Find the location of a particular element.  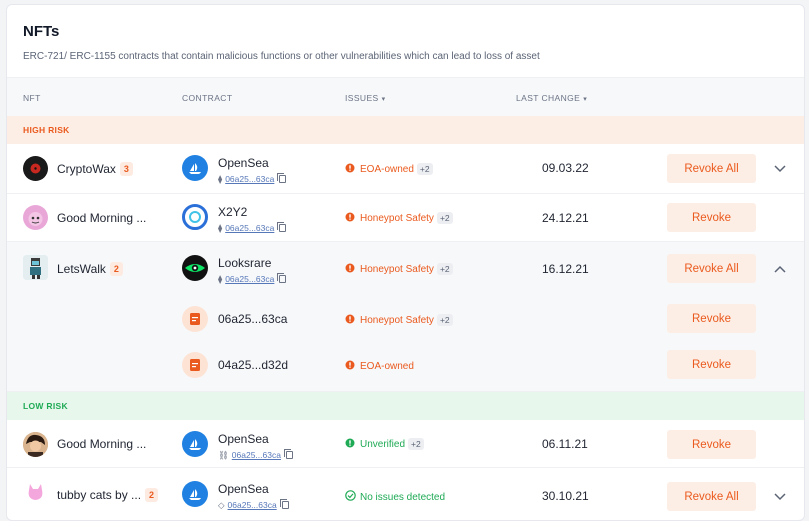

column-nft: NFT is located at coordinates (32, 98).